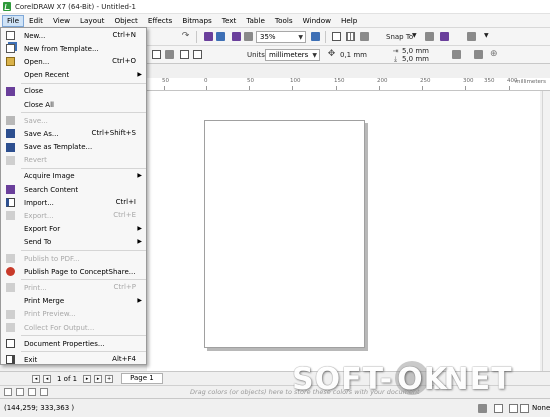 The width and height of the screenshot is (550, 417). I want to click on menu-file: File, so click(13, 20).